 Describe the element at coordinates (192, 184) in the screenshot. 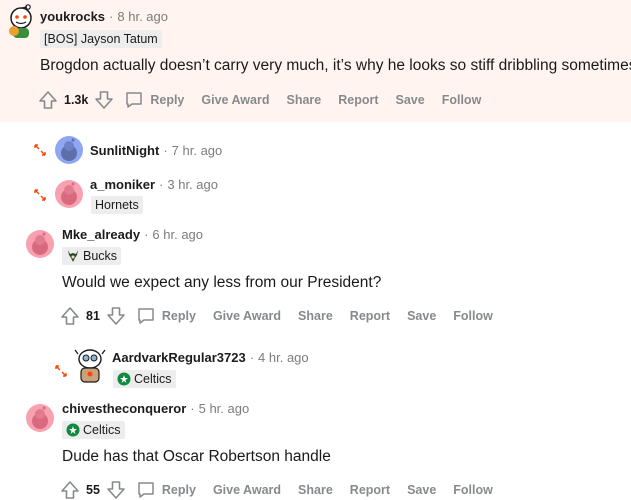

I see `comment-timestamp: 3 hr. ago` at that location.